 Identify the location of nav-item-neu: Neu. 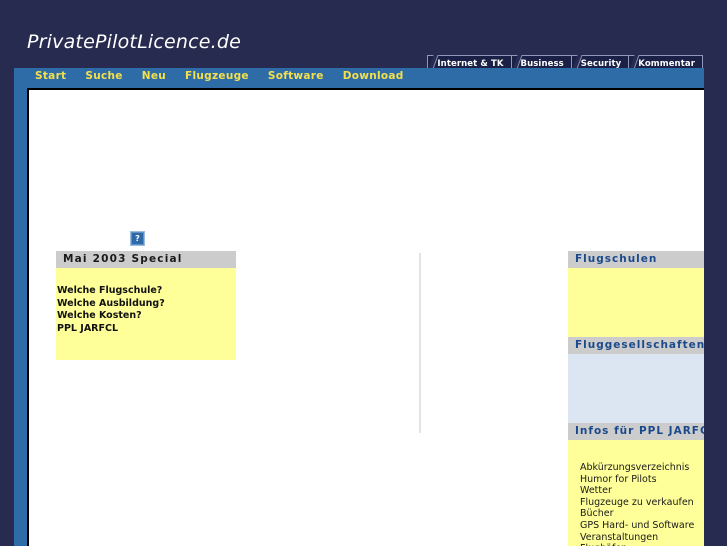
(154, 76).